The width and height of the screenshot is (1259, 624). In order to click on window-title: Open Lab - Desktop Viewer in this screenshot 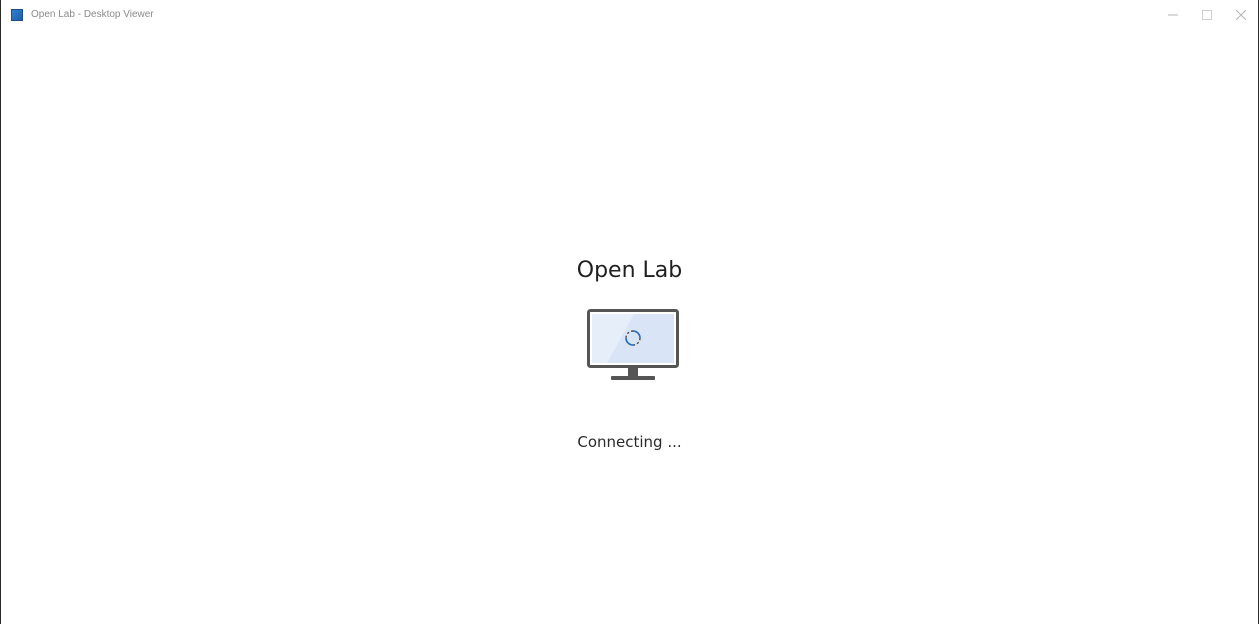, I will do `click(92, 14)`.